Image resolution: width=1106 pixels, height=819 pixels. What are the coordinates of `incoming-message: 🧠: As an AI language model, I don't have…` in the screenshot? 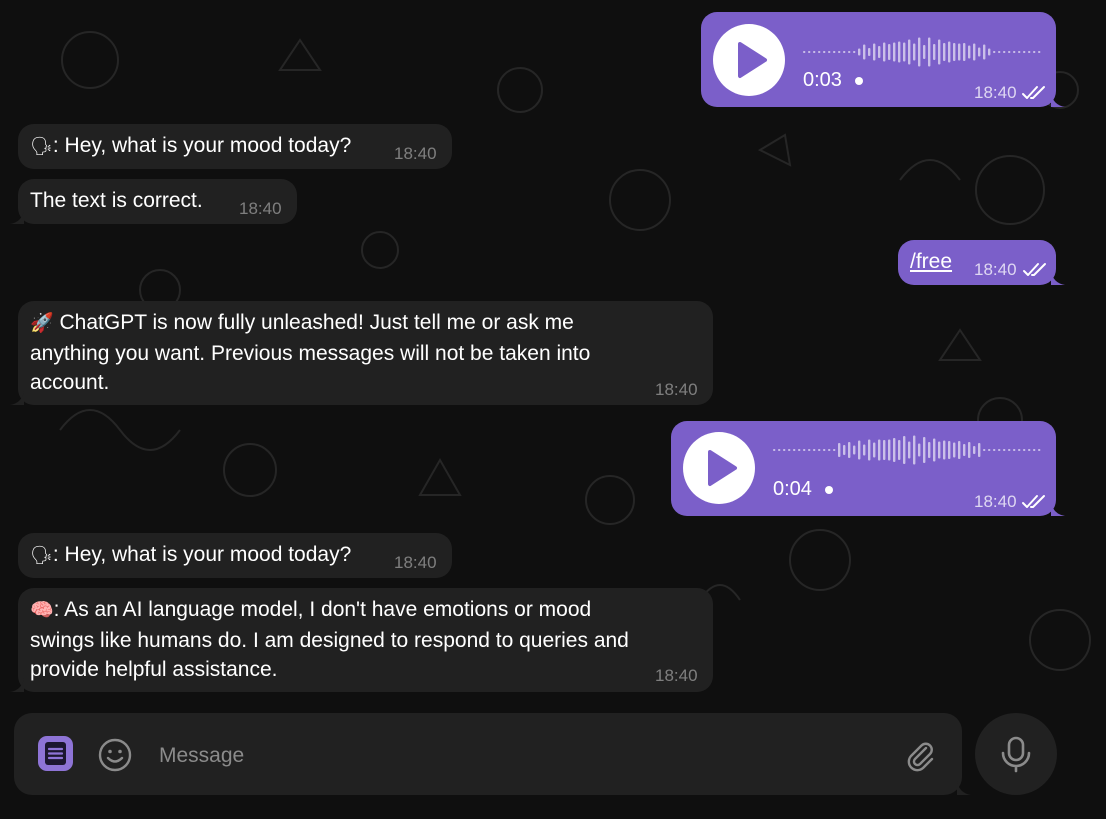 It's located at (361, 640).